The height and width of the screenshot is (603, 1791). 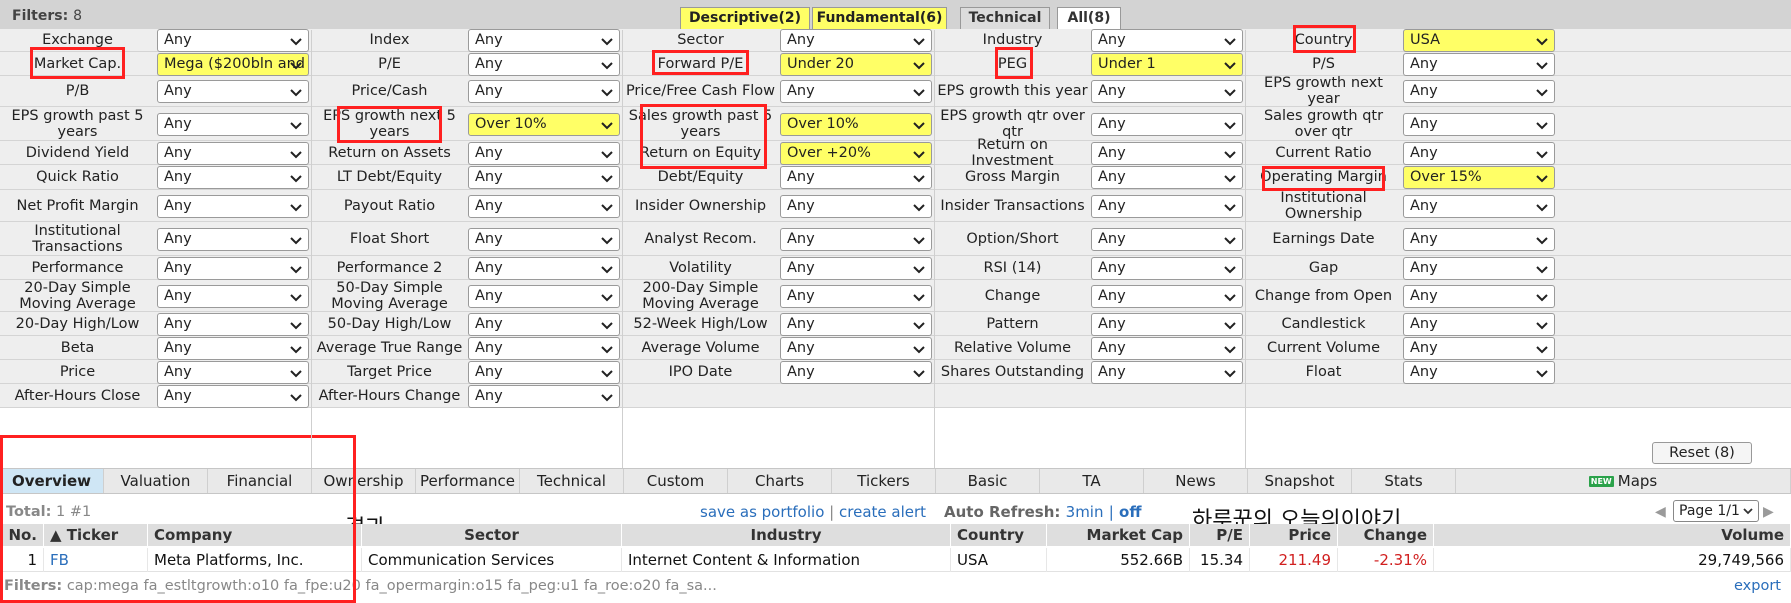 What do you see at coordinates (1294, 535) in the screenshot?
I see `column-header: Price` at bounding box center [1294, 535].